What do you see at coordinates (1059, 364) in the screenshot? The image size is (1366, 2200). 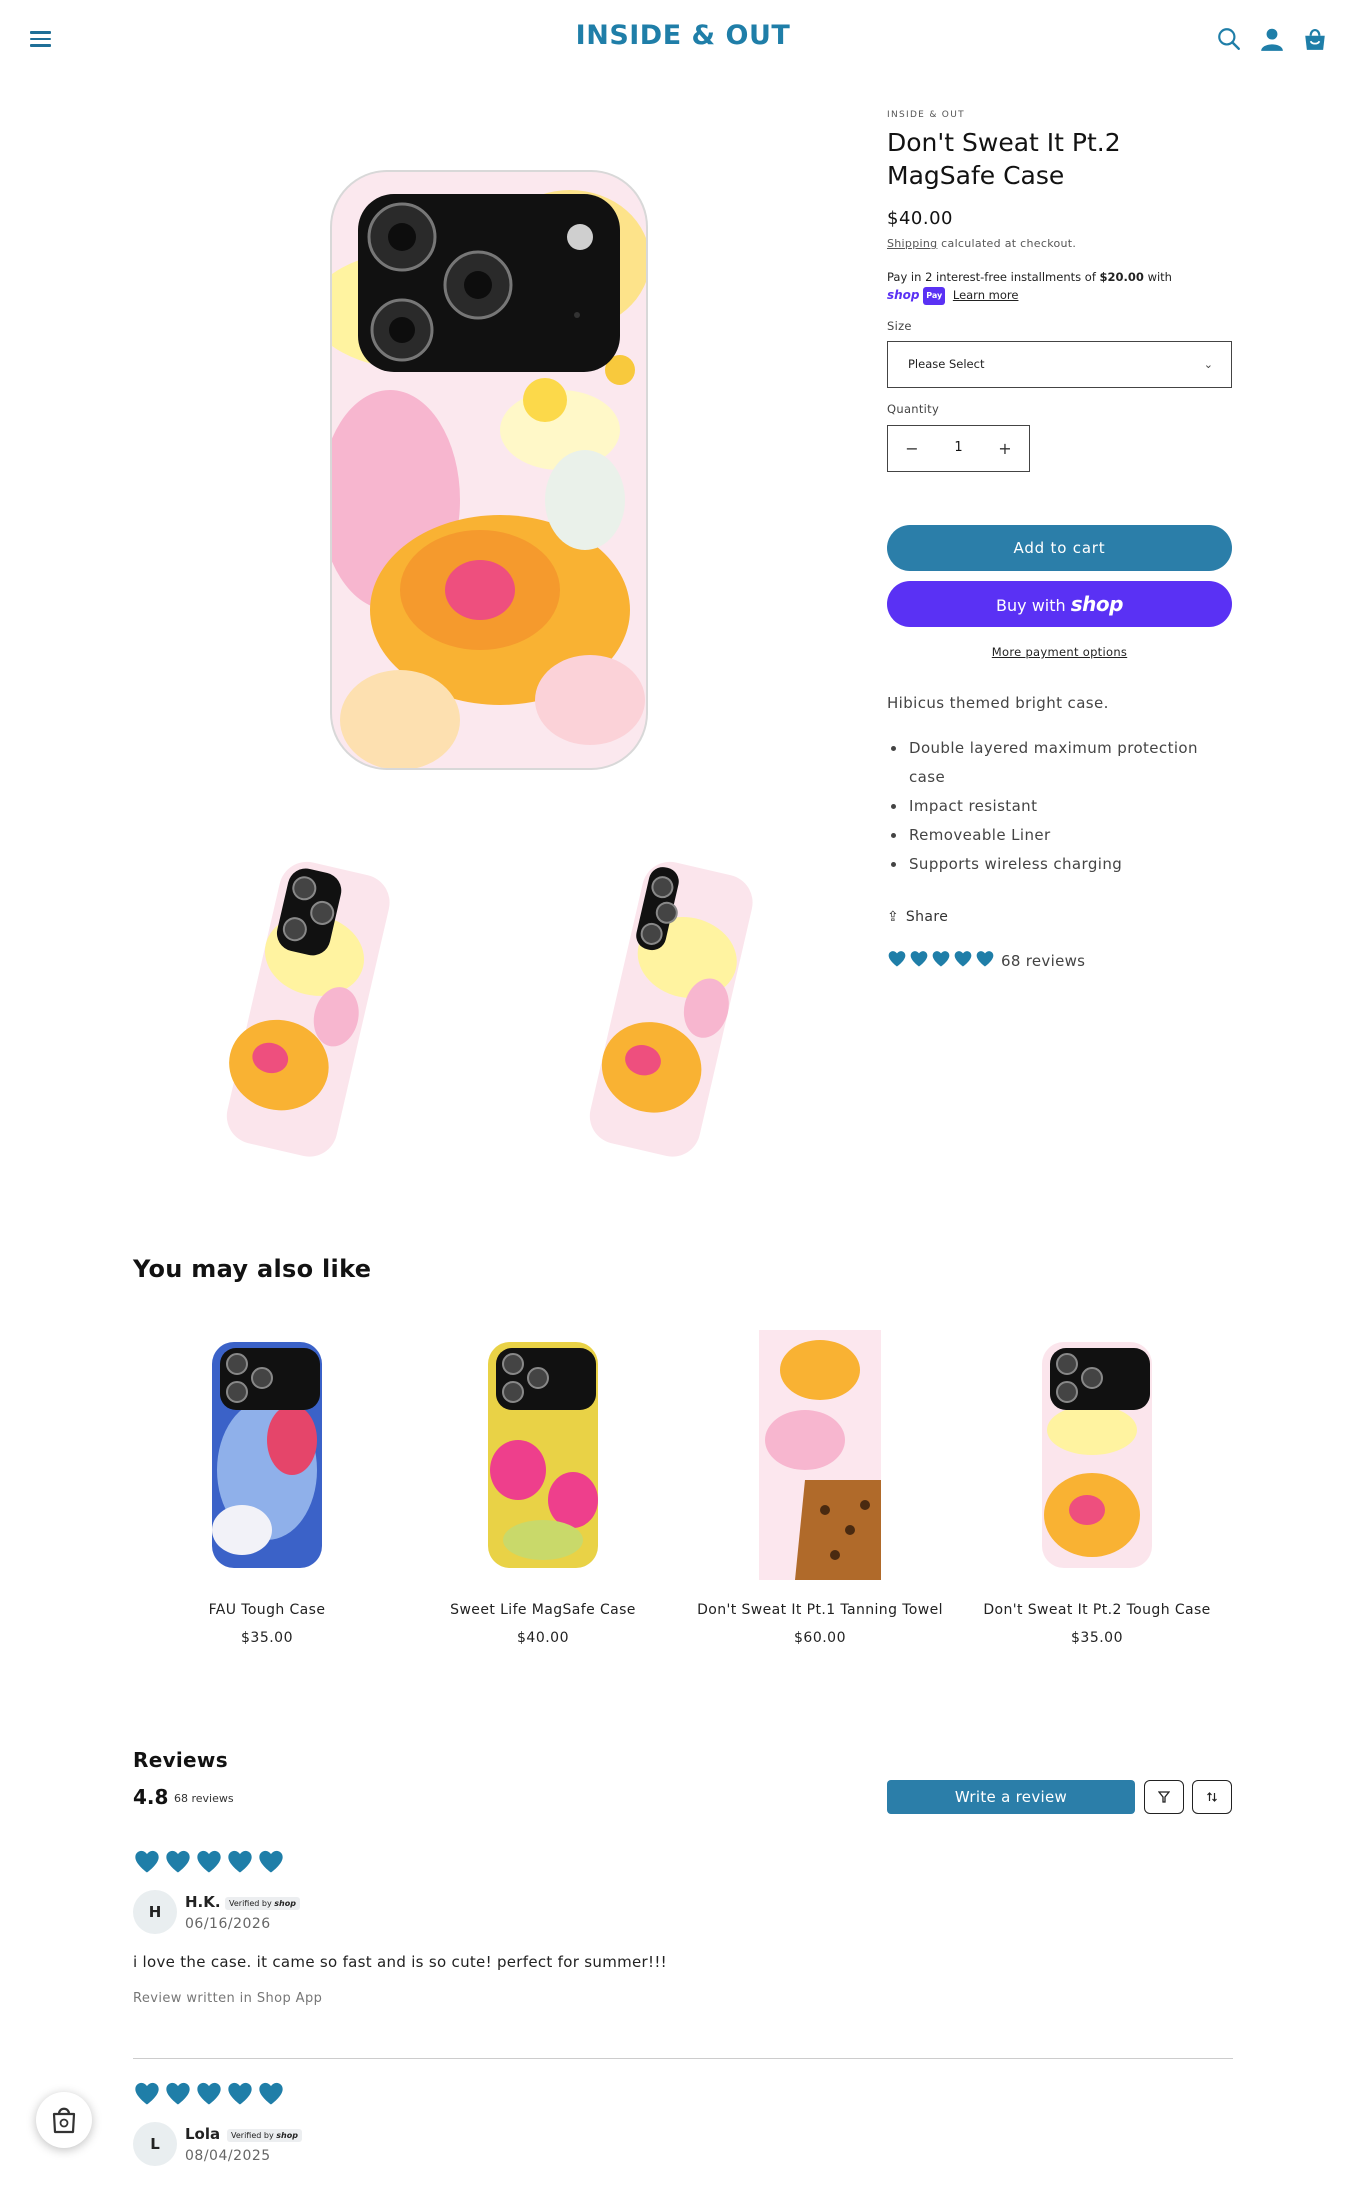 I see `size-select: Please Select ⌄` at bounding box center [1059, 364].